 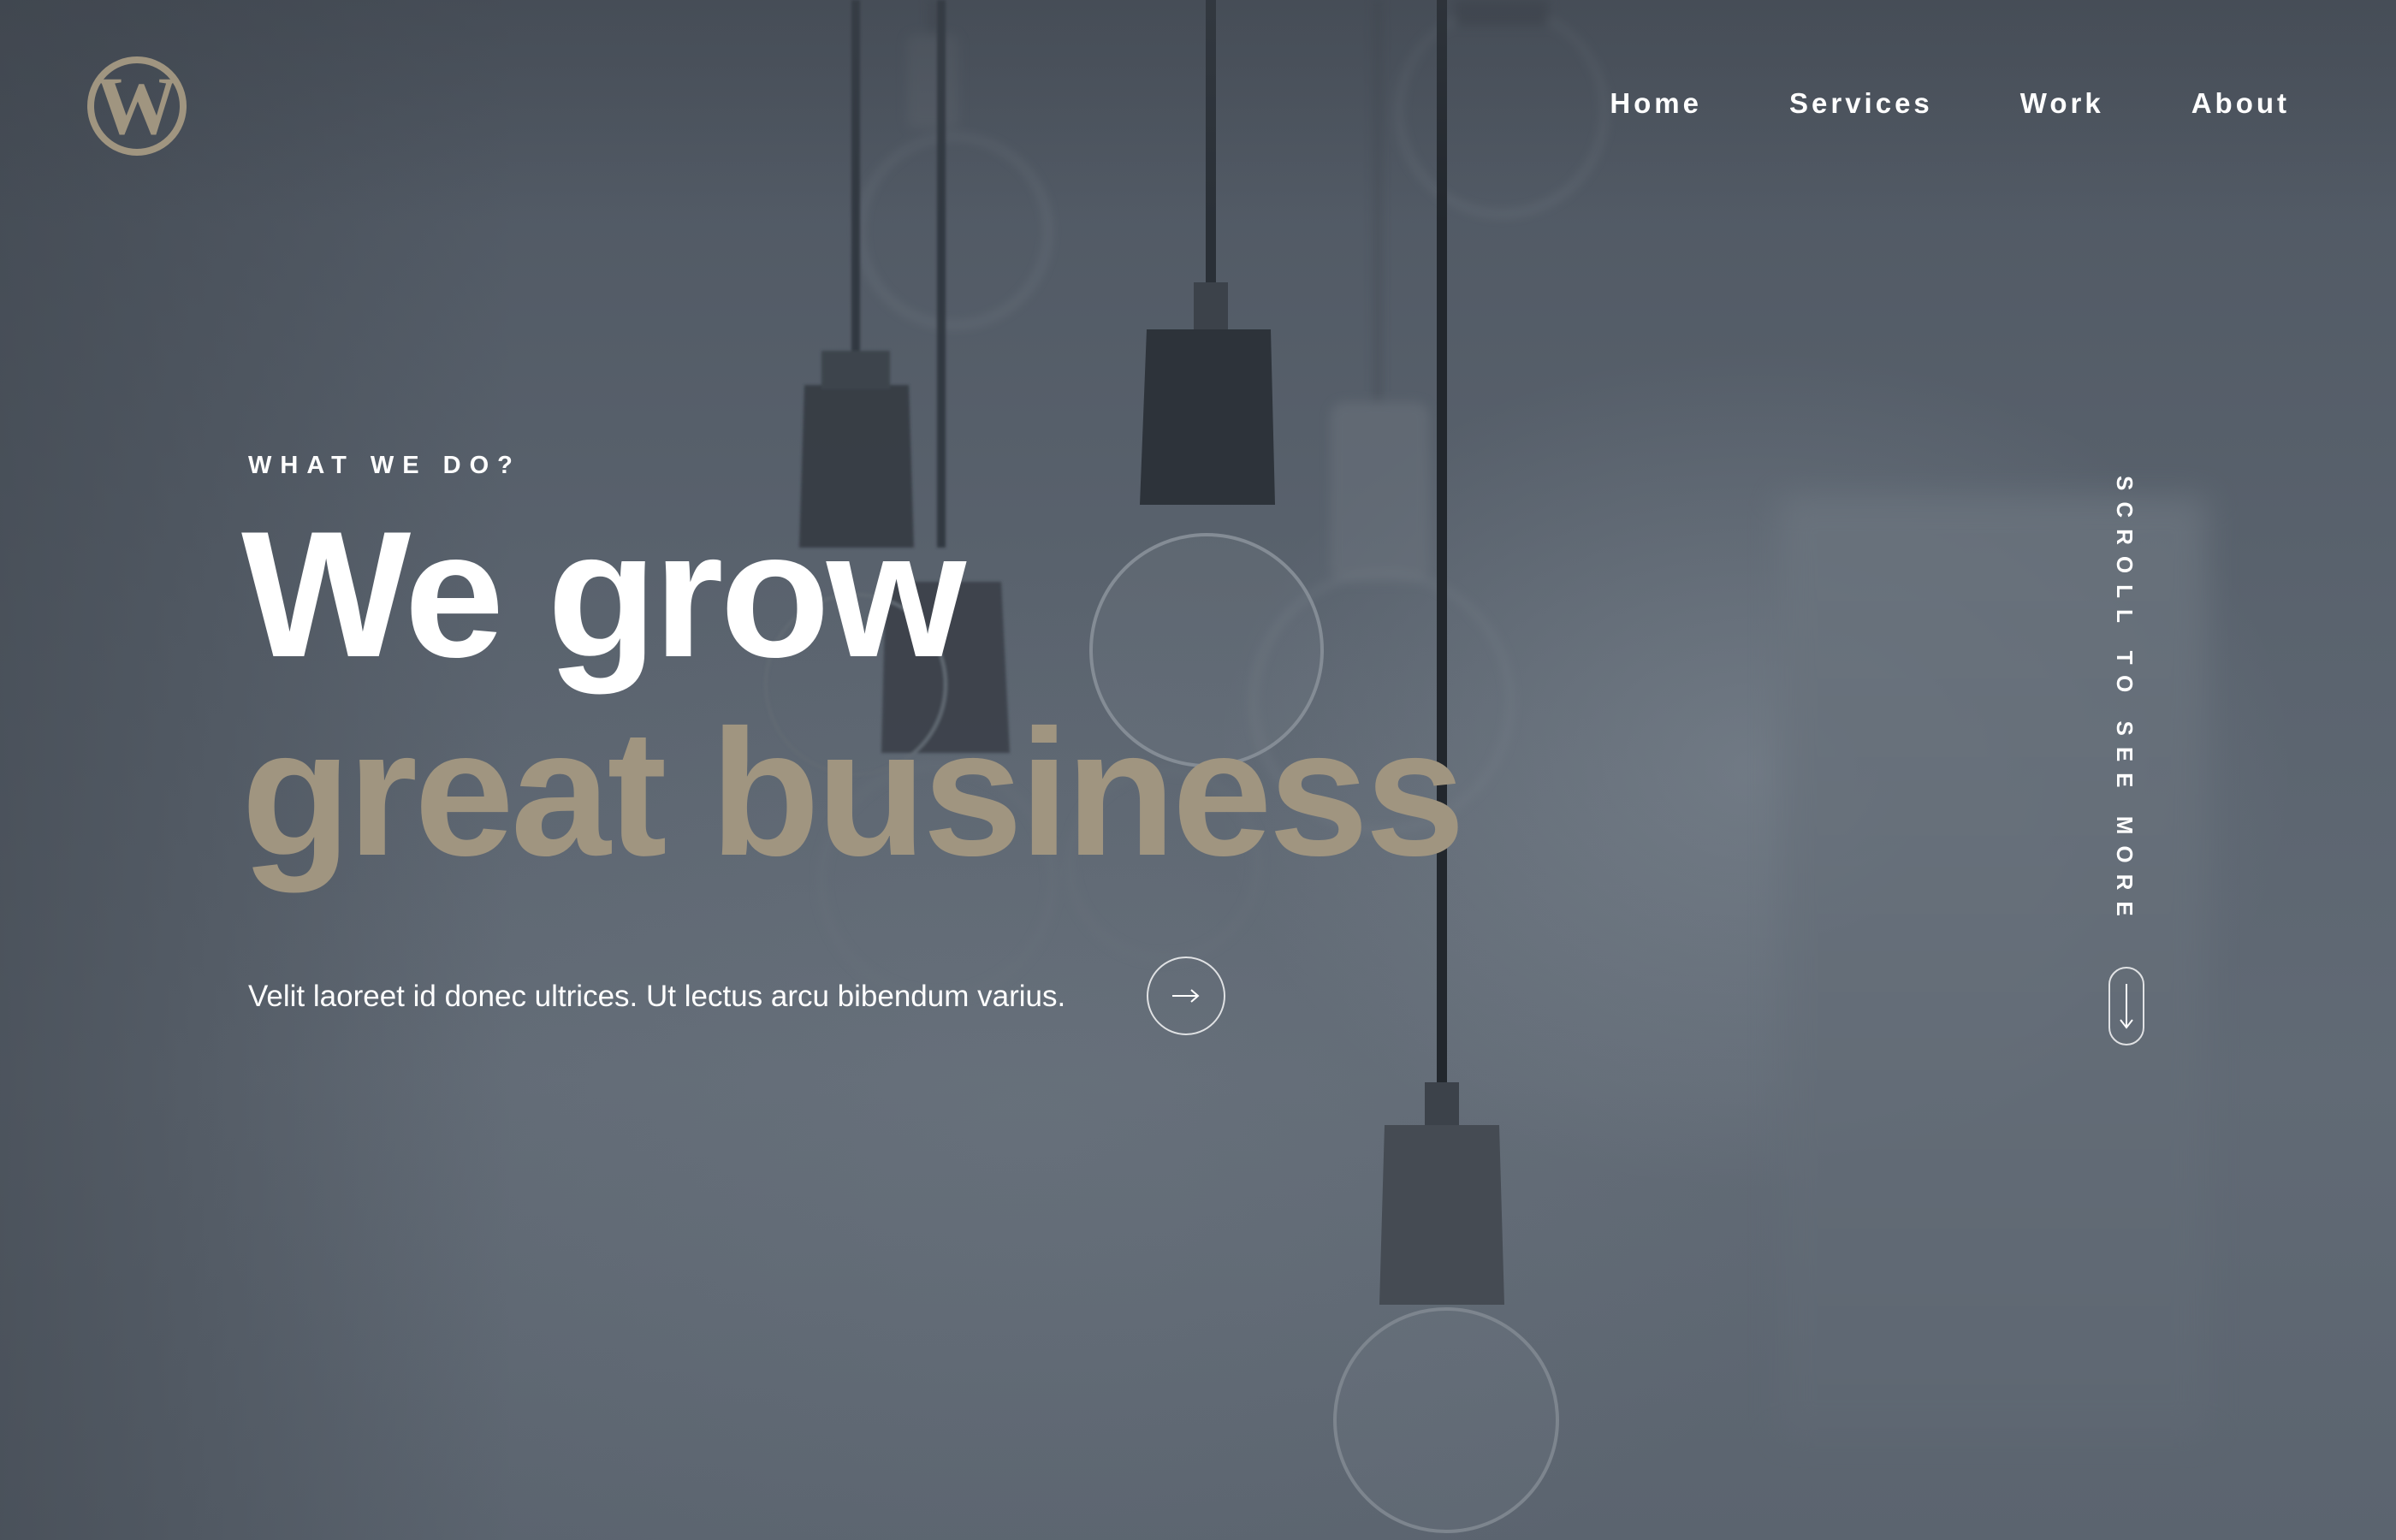 I want to click on arrow-right-icon, so click(x=1186, y=996).